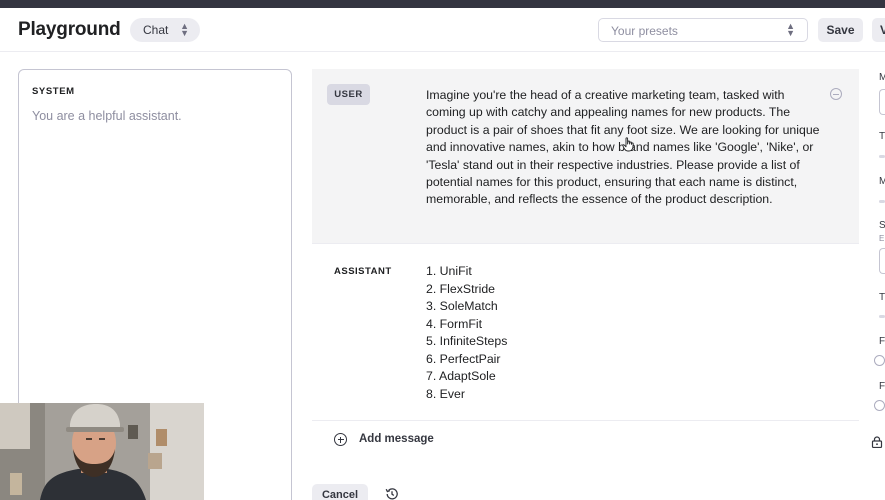 The height and width of the screenshot is (500, 885). What do you see at coordinates (102, 451) in the screenshot?
I see `webcam-overlay` at bounding box center [102, 451].